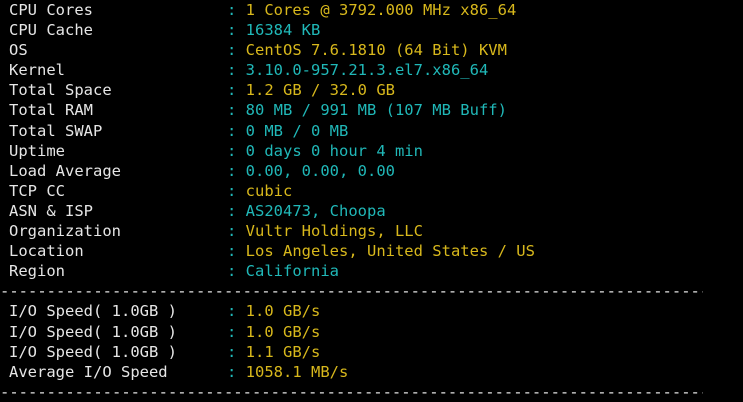 This screenshot has height=402, width=743. What do you see at coordinates (37, 150) in the screenshot?
I see `info-label: Uptime` at bounding box center [37, 150].